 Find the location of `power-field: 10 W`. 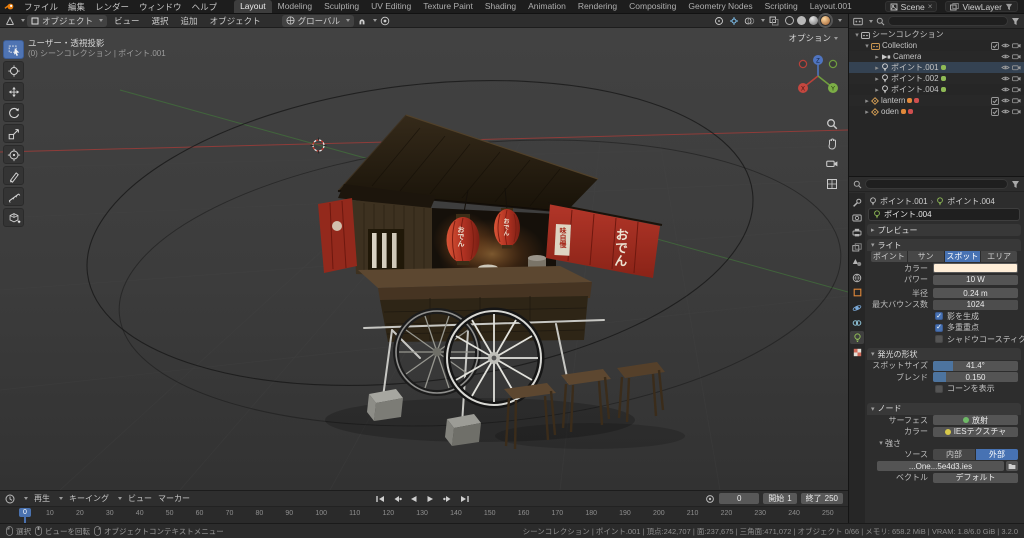

power-field: 10 W is located at coordinates (975, 279).